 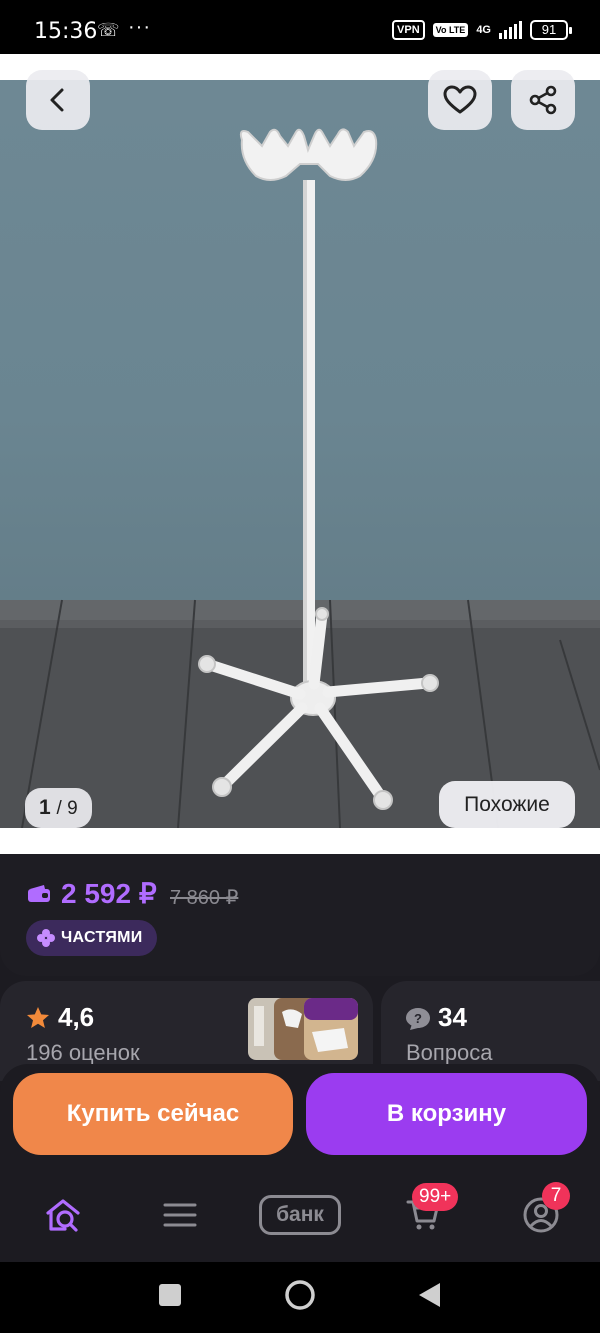 I want to click on image-counter-current: 1, so click(x=45, y=807).